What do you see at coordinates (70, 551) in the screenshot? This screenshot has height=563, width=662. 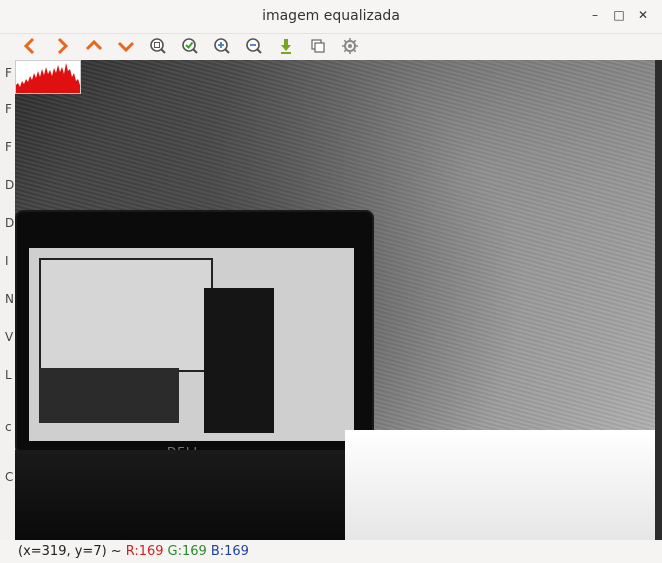 I see `pixel-coordinates: (x=319, y=7) ~` at bounding box center [70, 551].